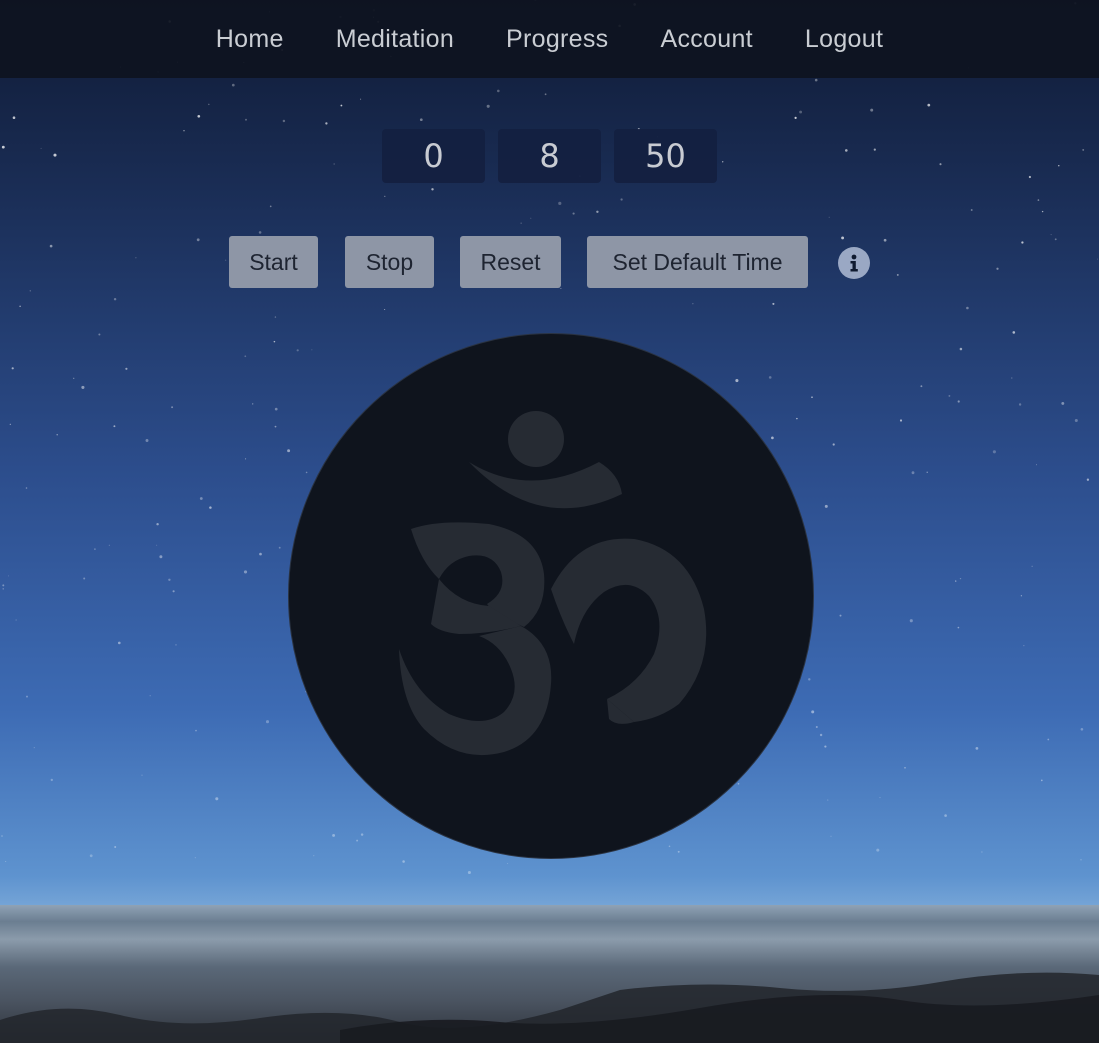 This screenshot has height=1043, width=1099. I want to click on timer-minutes: 8, so click(549, 156).